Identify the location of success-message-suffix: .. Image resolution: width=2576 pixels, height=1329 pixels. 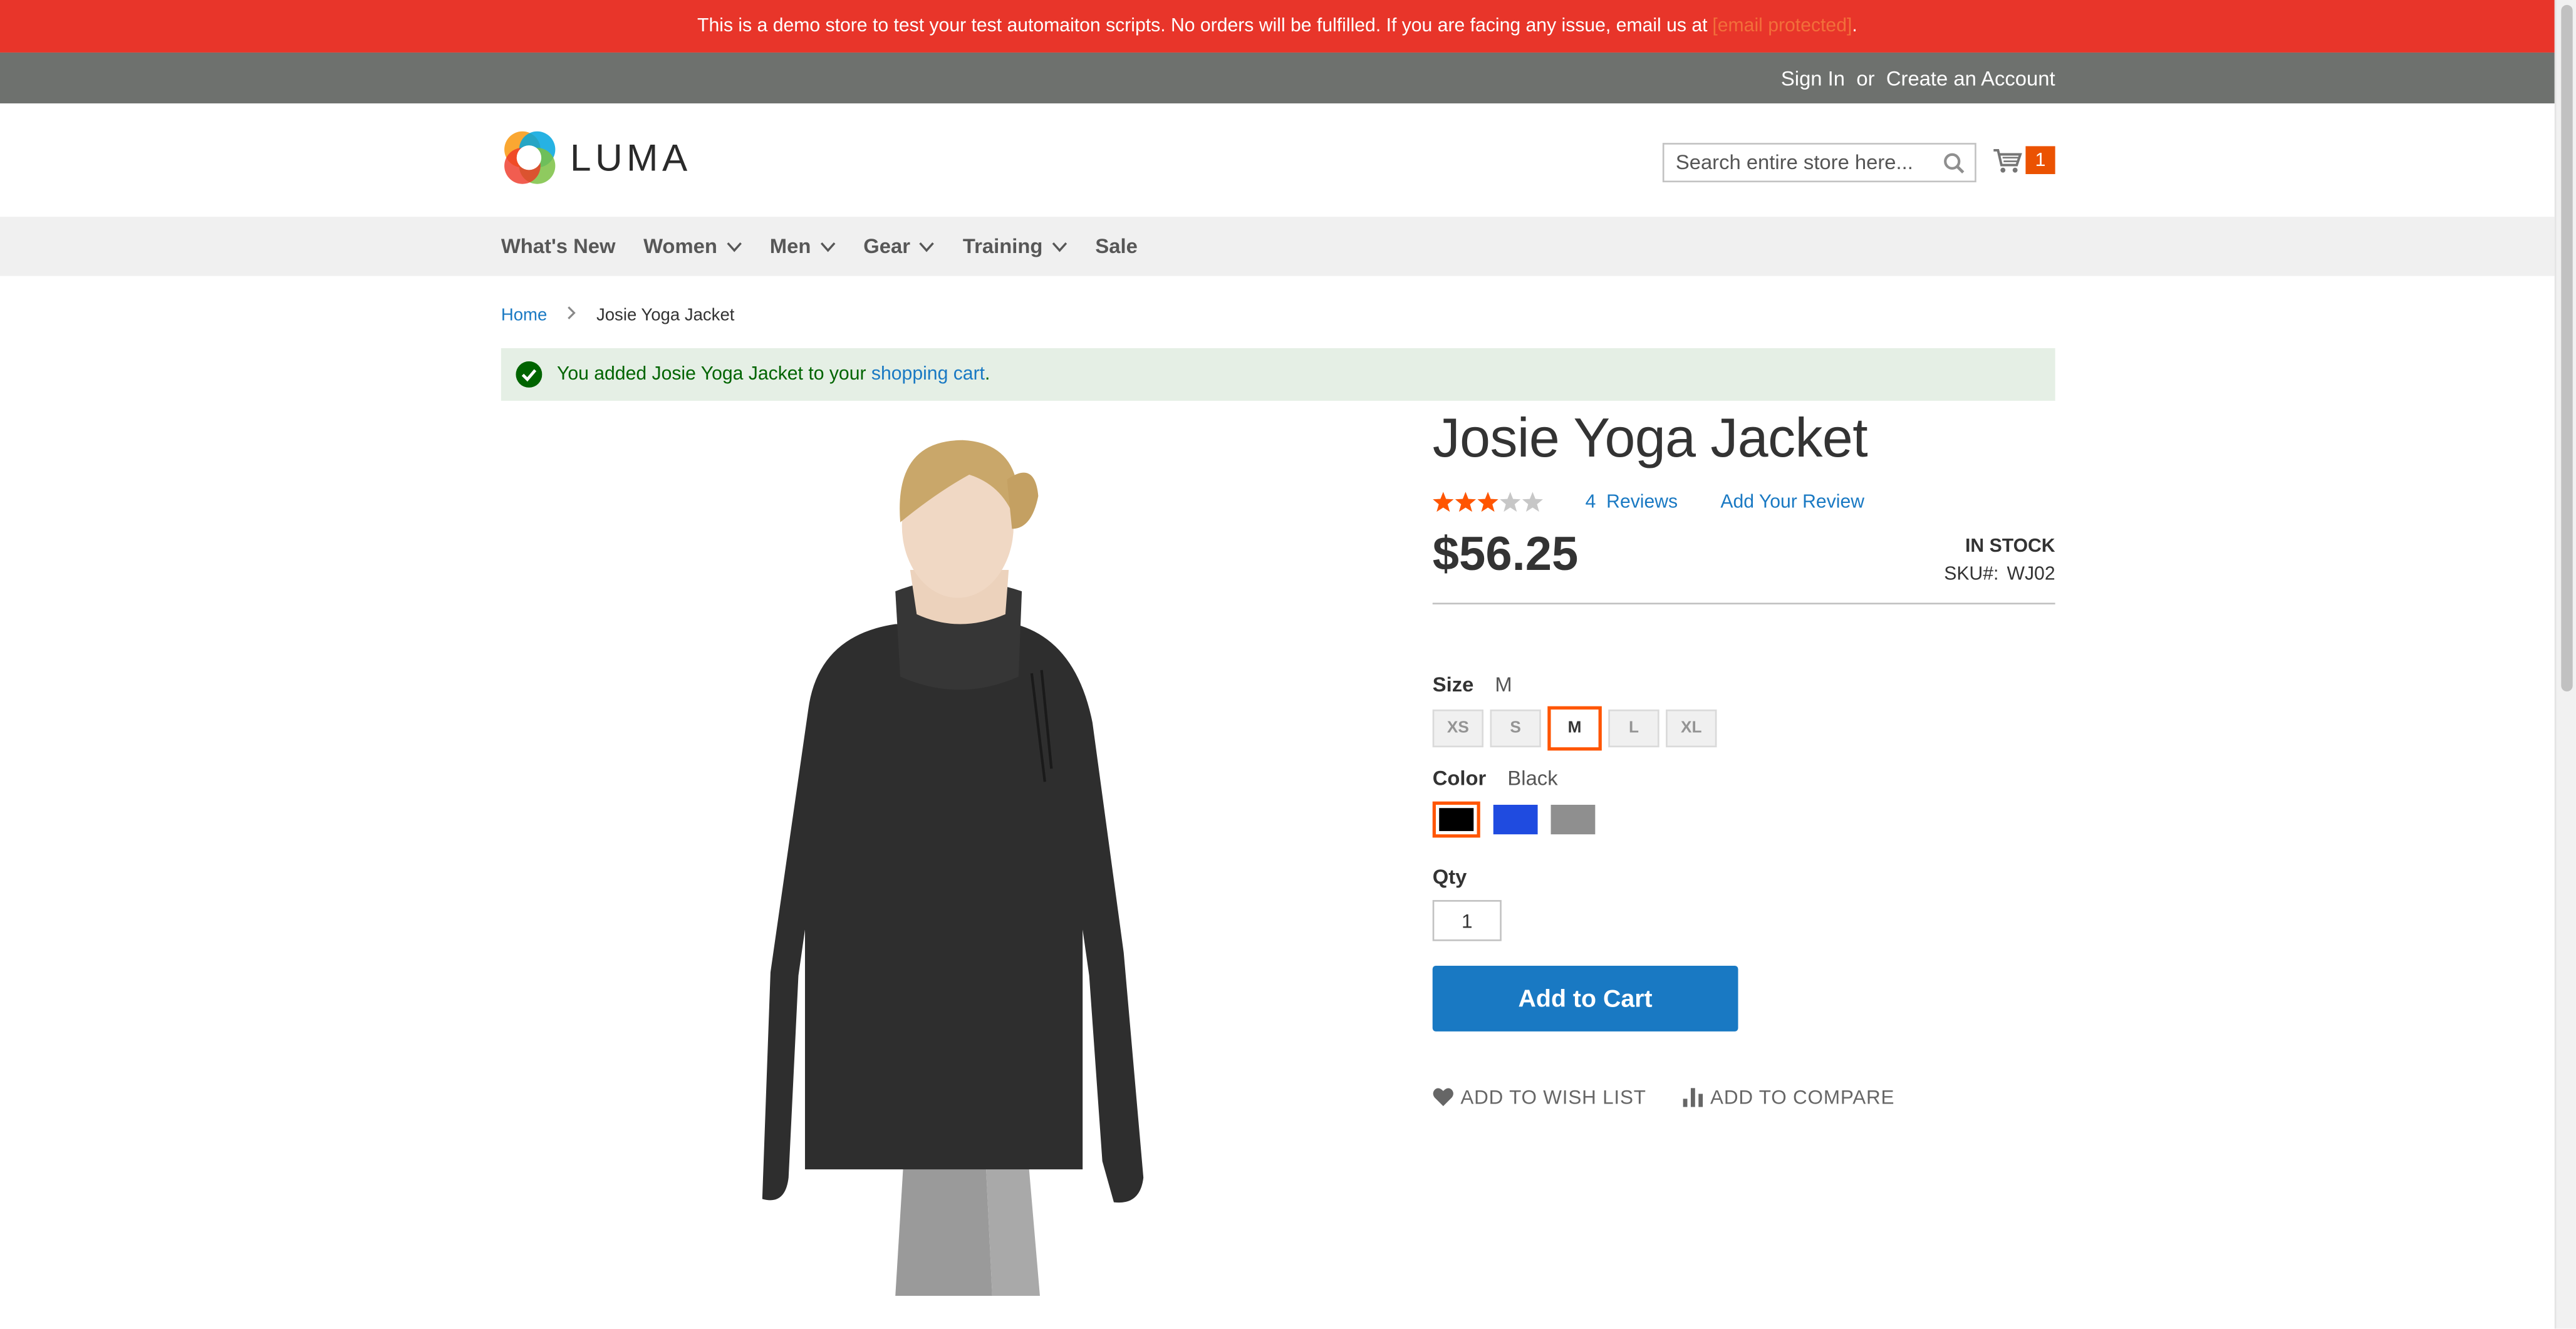
(987, 375).